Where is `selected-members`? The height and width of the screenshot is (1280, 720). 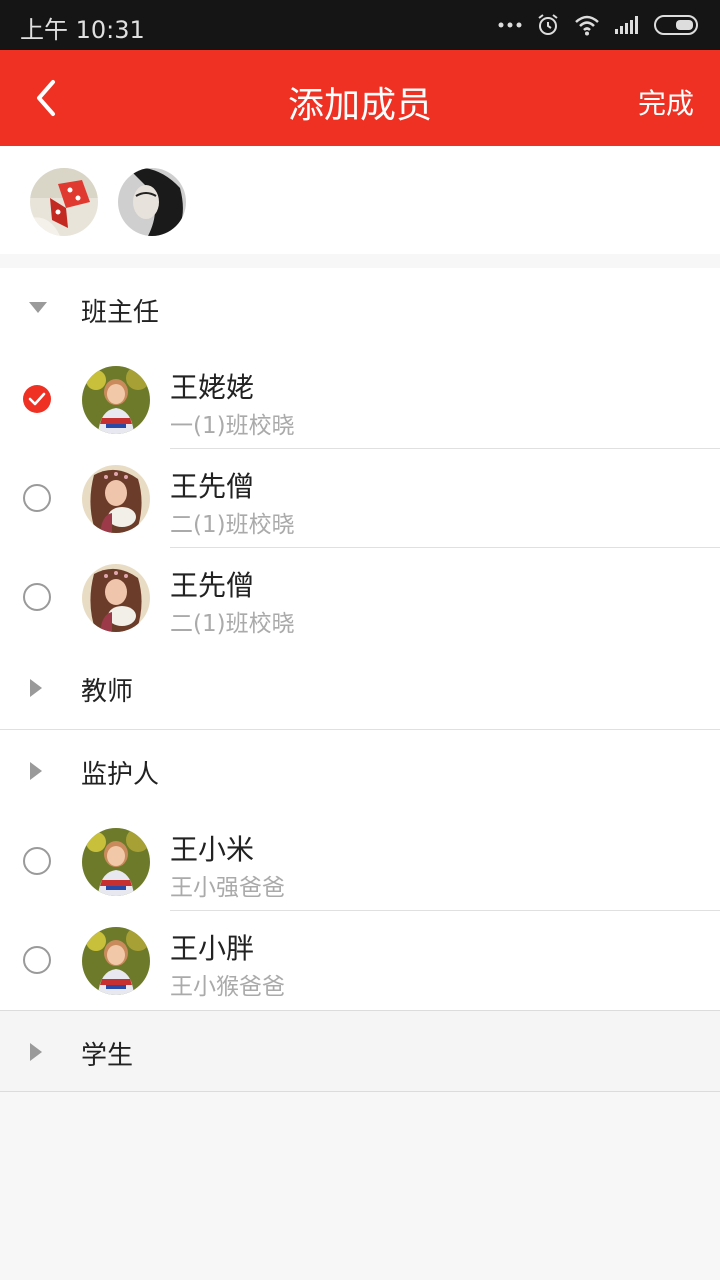
selected-members is located at coordinates (360, 200).